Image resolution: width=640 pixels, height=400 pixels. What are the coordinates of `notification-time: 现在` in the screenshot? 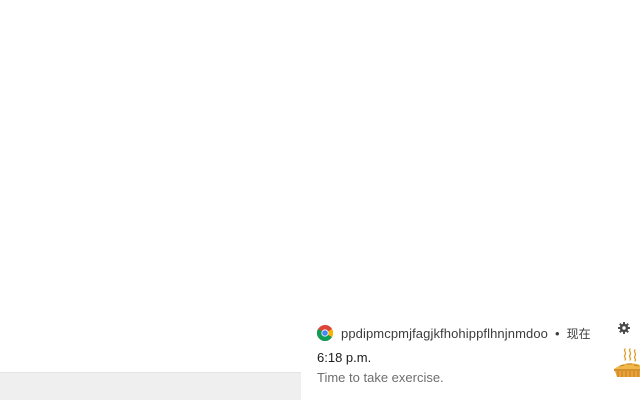 It's located at (578, 333).